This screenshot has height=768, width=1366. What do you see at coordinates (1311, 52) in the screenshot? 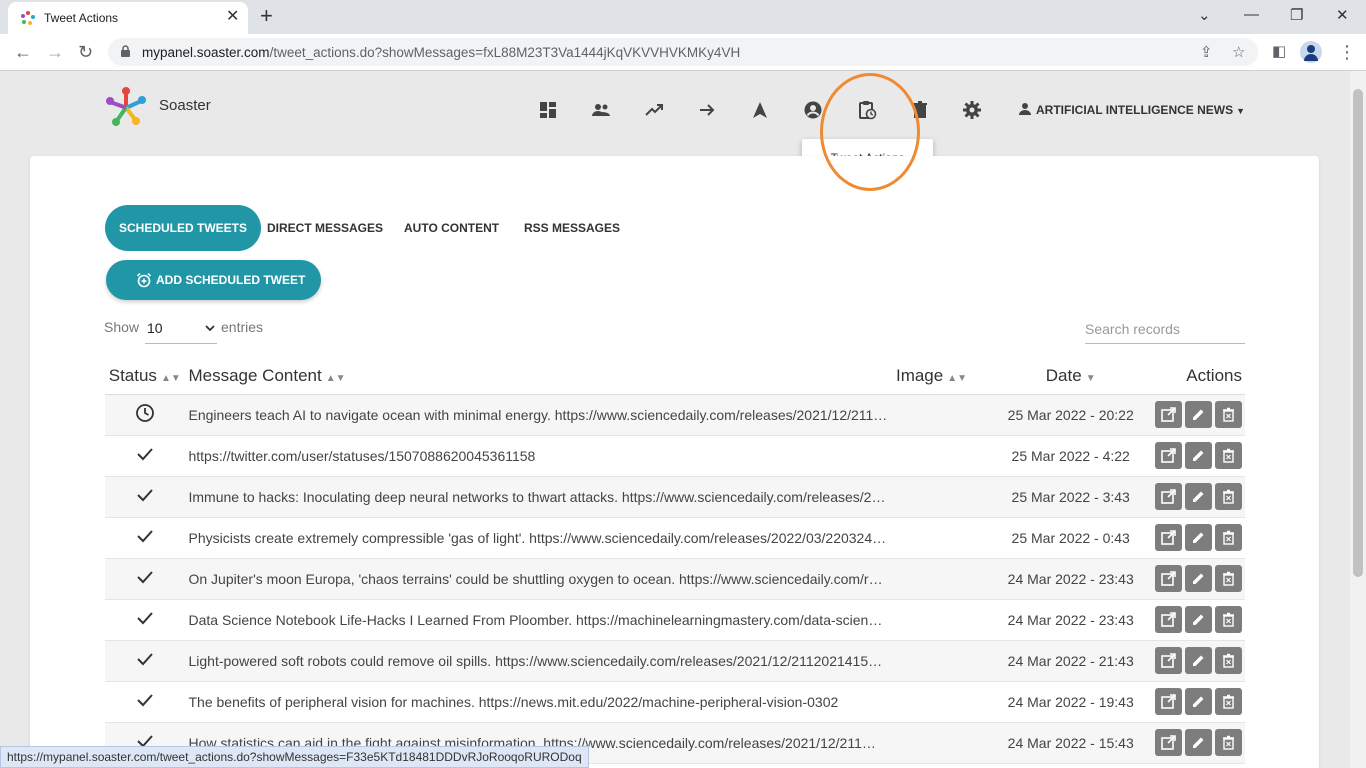
I see `profile-avatar` at bounding box center [1311, 52].